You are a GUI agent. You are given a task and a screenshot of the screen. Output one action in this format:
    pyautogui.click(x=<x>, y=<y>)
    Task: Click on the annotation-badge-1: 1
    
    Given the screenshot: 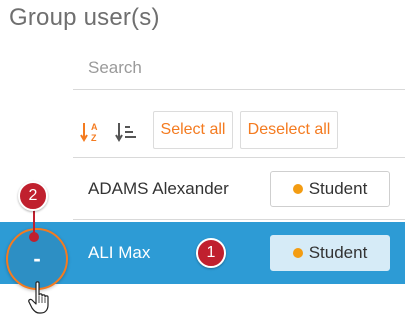 What is the action you would take?
    pyautogui.click(x=211, y=253)
    